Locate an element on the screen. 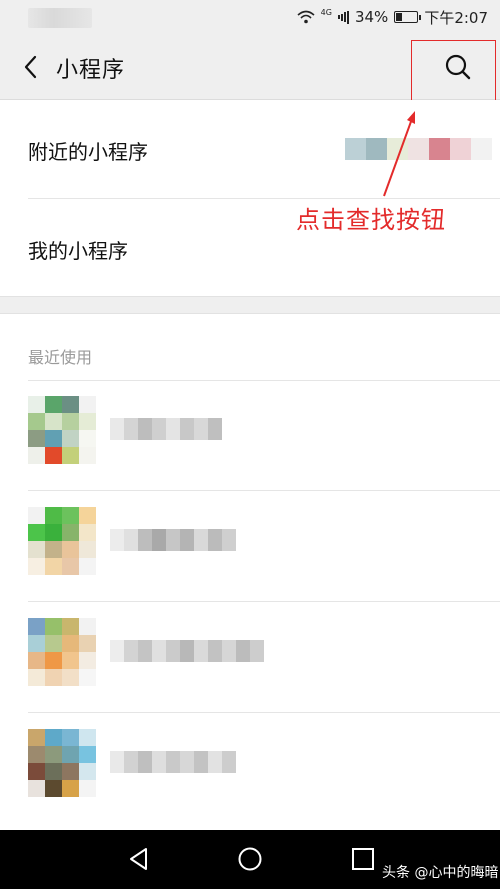  section-label: 最近使用 is located at coordinates (60, 357).